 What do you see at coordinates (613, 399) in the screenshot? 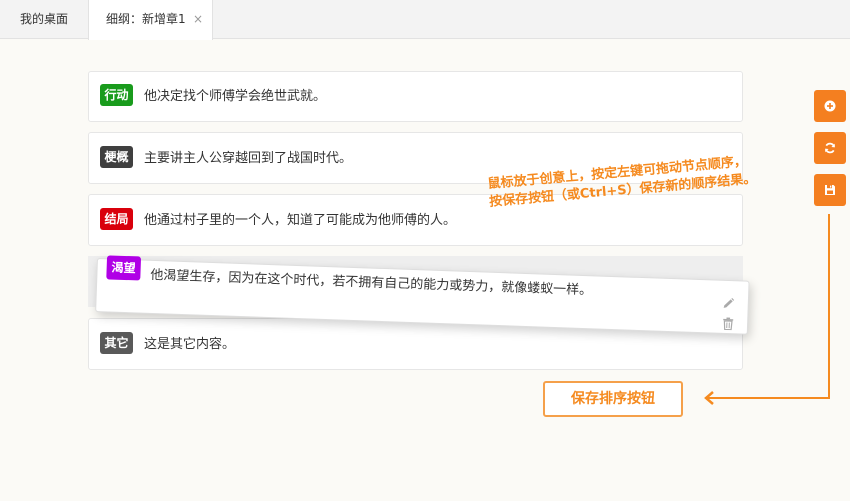
I see `save-sort-callout: 保存排序按钮` at bounding box center [613, 399].